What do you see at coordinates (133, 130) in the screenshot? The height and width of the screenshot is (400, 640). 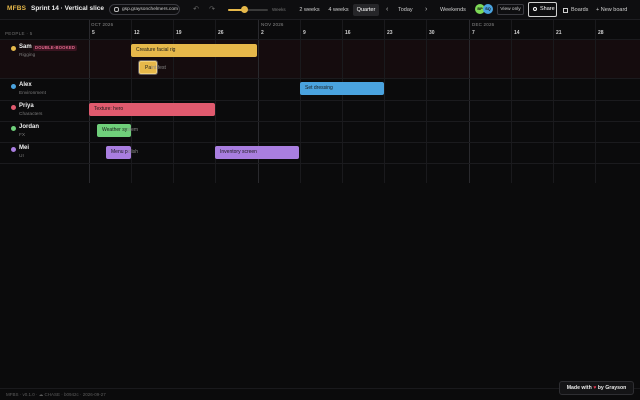 I see `task-label-overflow: stem` at bounding box center [133, 130].